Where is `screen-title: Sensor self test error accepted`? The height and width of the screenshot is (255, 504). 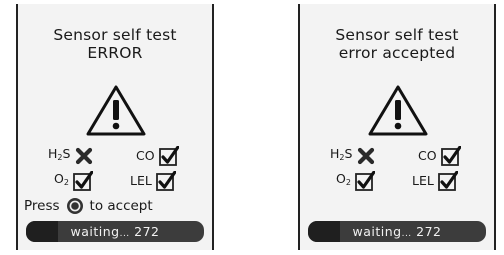
screen-title: Sensor self test error accepted is located at coordinates (397, 44).